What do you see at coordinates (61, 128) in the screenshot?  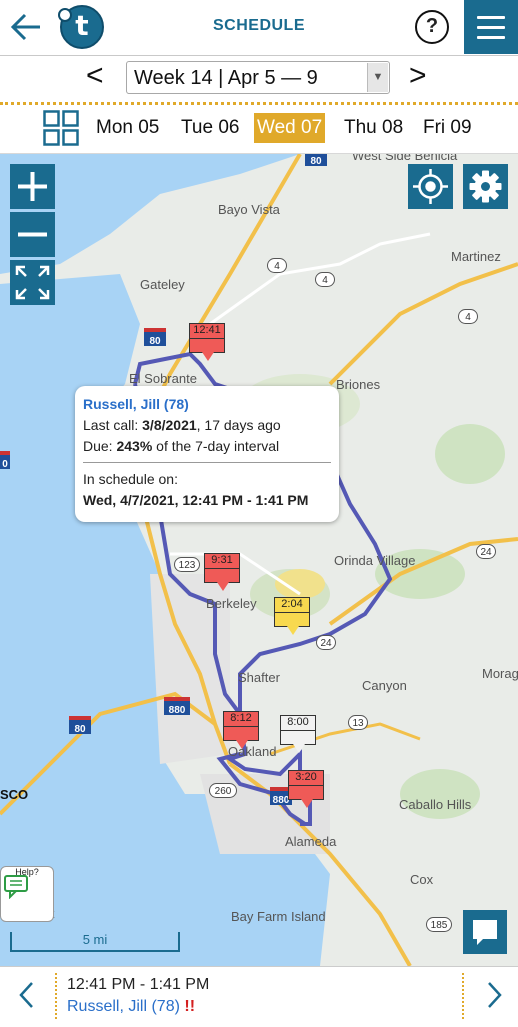 I see `grid-view-icon` at bounding box center [61, 128].